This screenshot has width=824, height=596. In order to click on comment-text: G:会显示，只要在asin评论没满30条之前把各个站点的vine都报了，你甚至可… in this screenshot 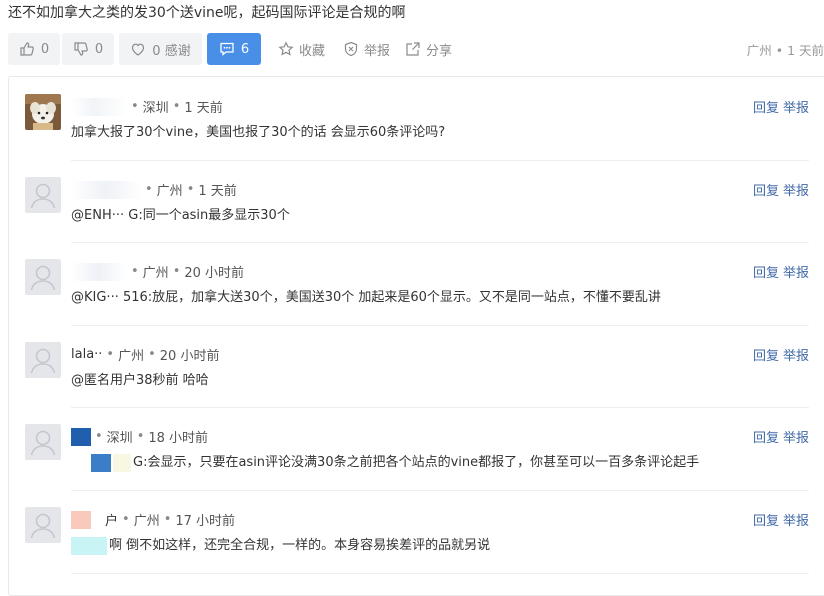, I will do `click(395, 461)`.